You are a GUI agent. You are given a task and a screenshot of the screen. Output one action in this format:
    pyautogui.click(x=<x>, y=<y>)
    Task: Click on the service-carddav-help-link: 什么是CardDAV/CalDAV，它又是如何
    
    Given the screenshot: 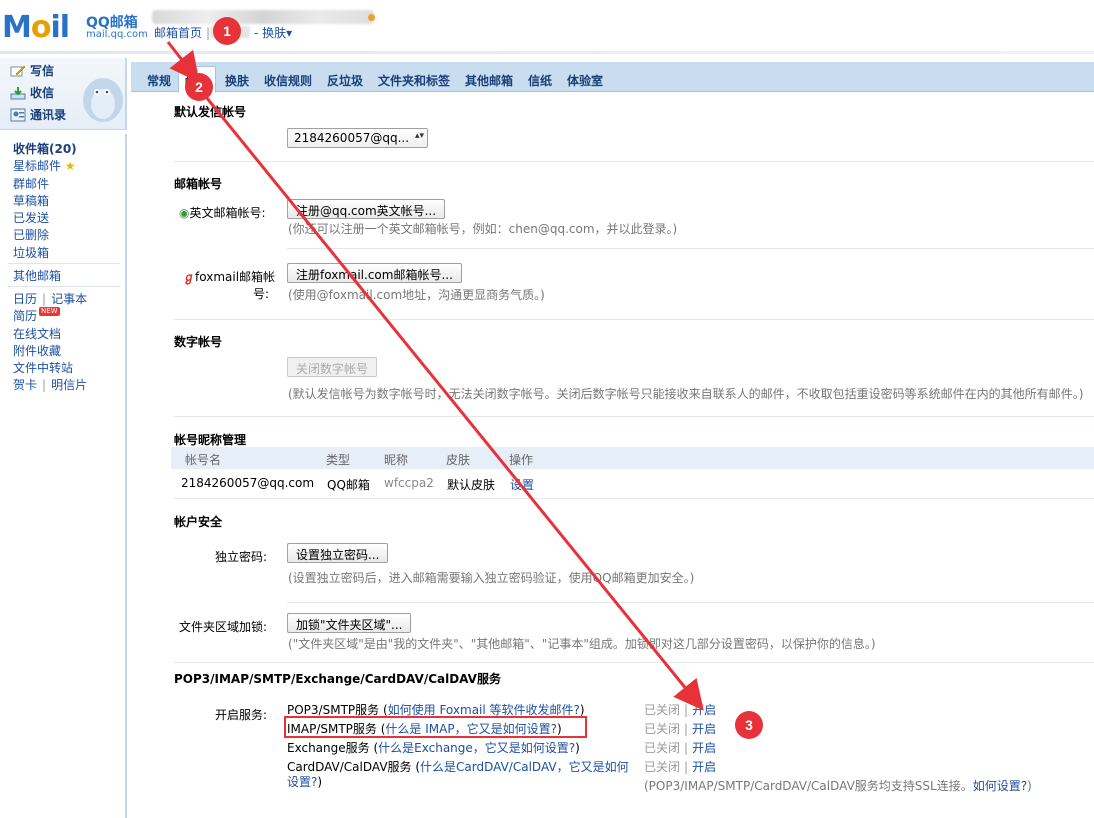 What is the action you would take?
    pyautogui.click(x=524, y=767)
    